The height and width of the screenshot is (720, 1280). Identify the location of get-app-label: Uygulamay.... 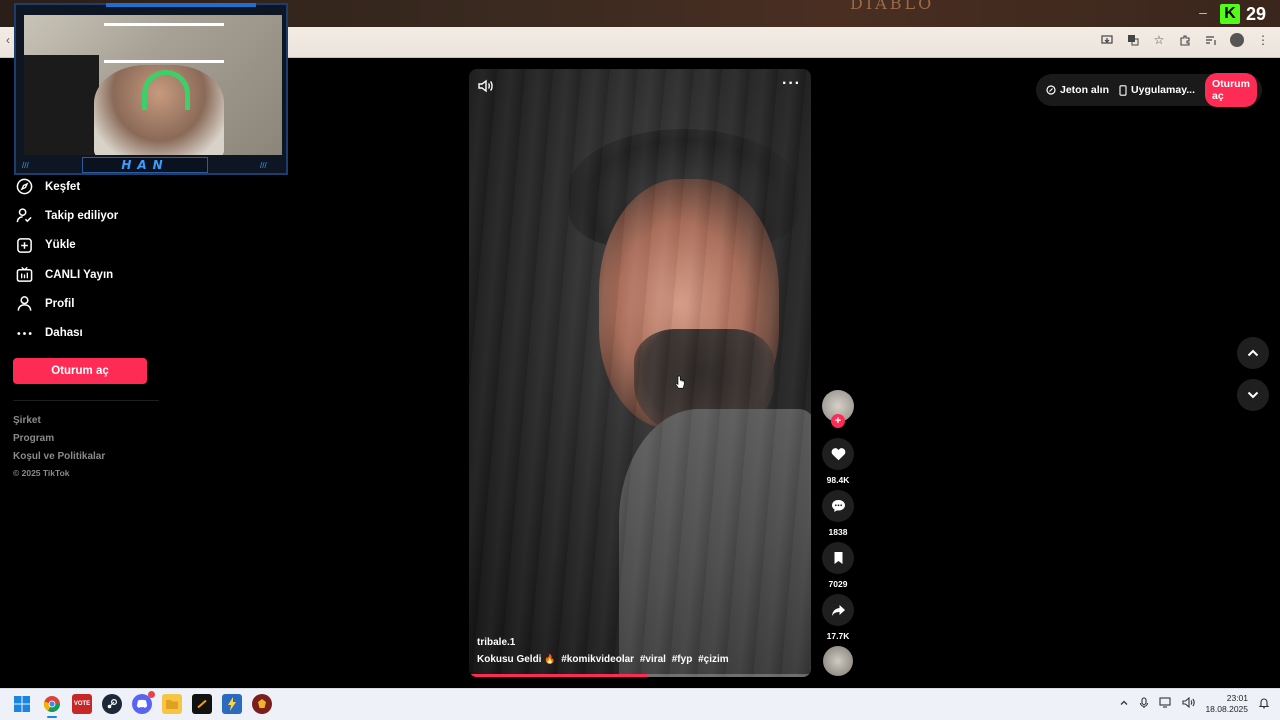
(1163, 90).